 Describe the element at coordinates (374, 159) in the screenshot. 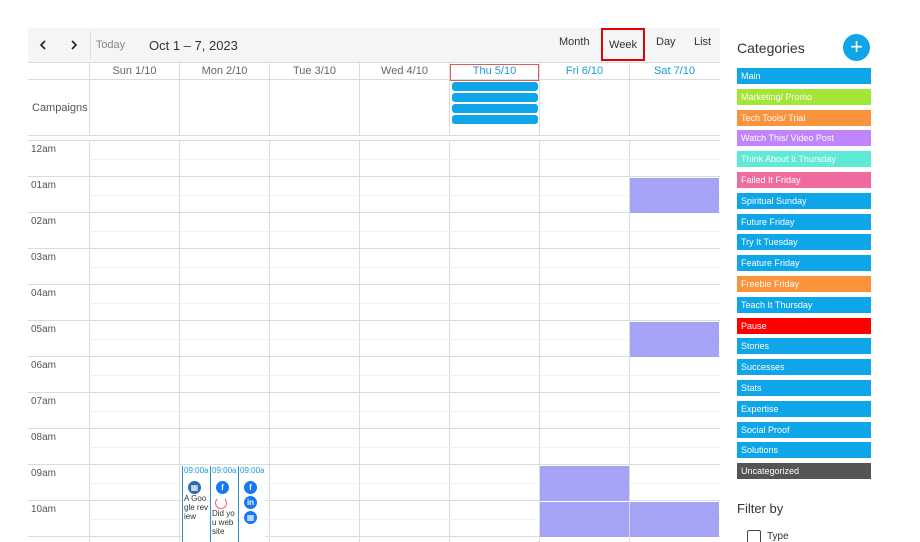

I see `hour-row: 12am` at that location.